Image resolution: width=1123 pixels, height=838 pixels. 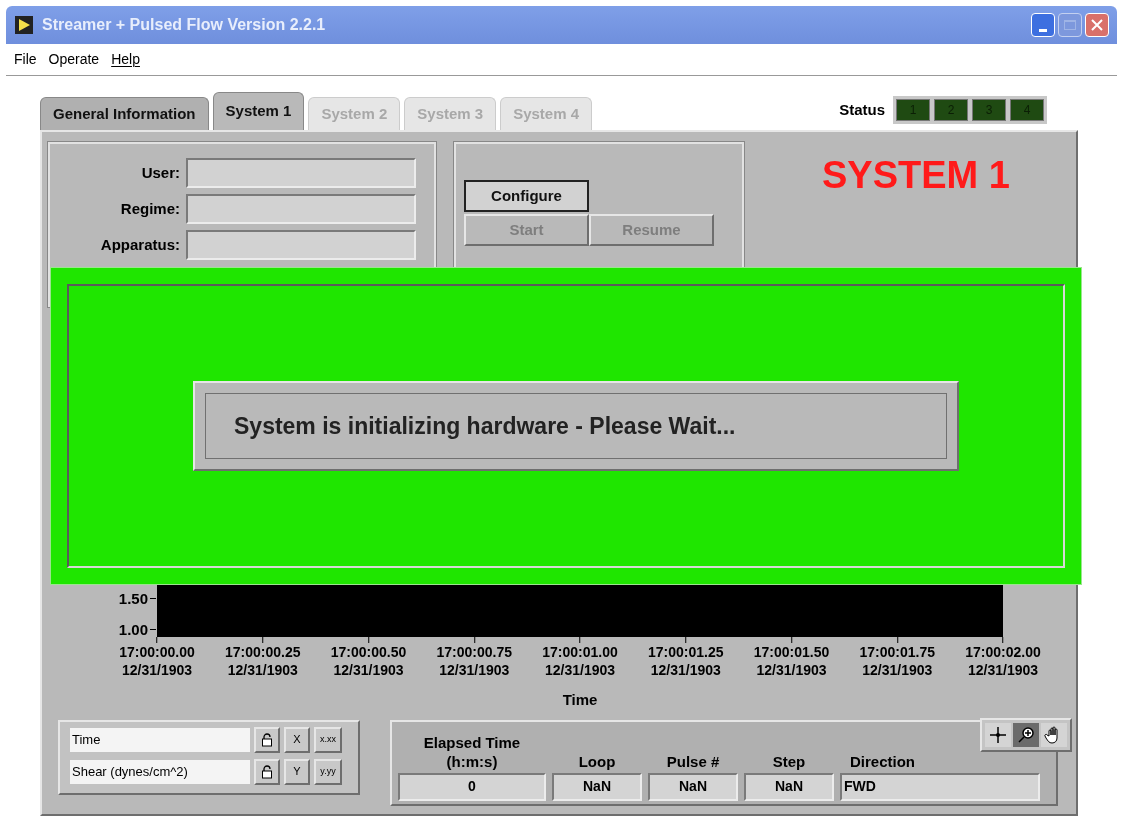 What do you see at coordinates (25, 59) in the screenshot?
I see `menu-item: File` at bounding box center [25, 59].